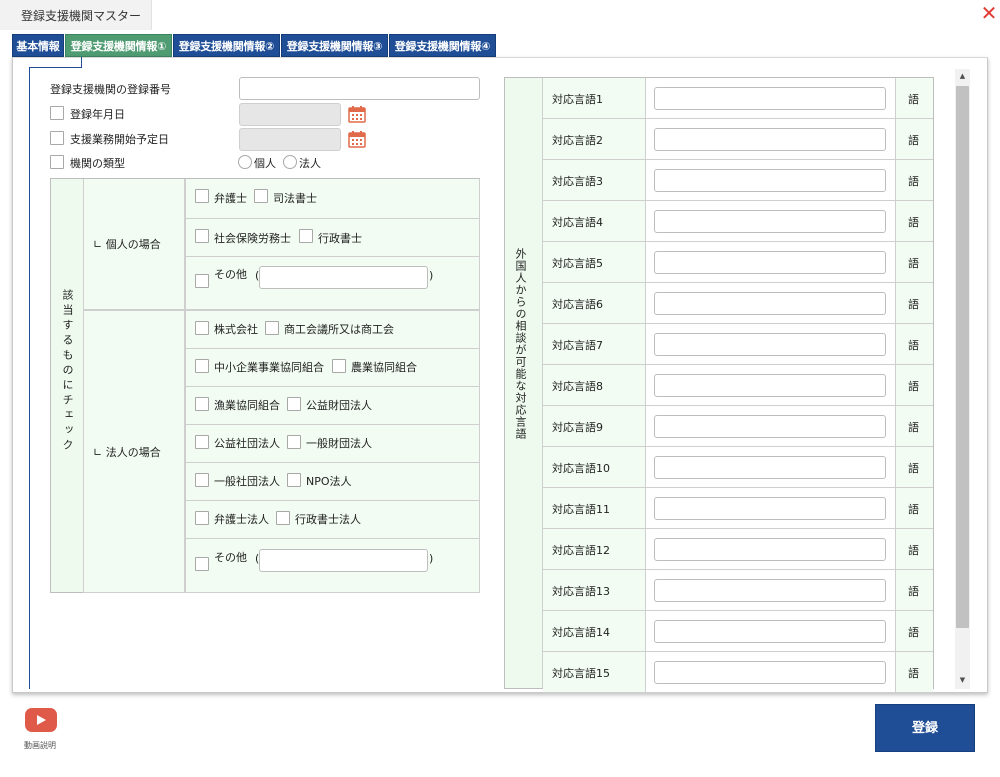 This screenshot has height=777, width=1000. What do you see at coordinates (290, 139) in the screenshot?
I see `start-date-input` at bounding box center [290, 139].